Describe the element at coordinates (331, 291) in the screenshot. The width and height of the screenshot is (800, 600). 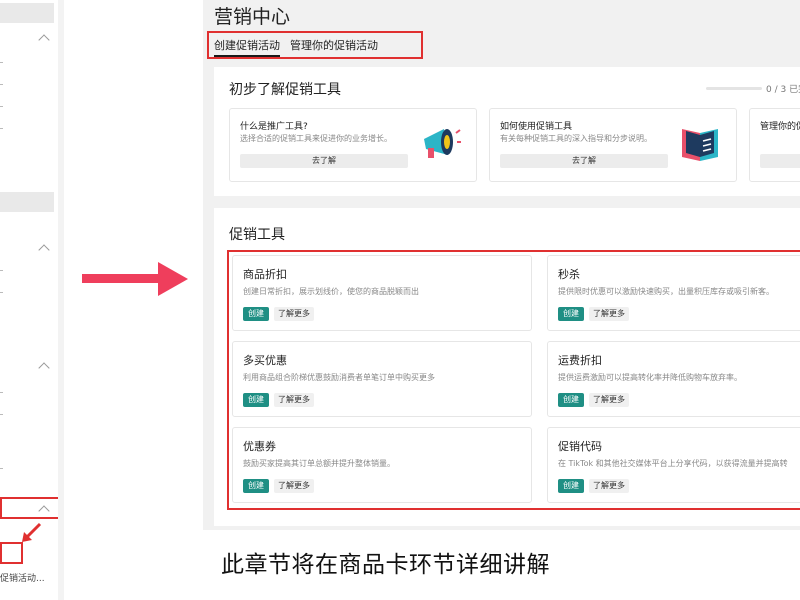
I see `tool-desc: 创建日常折扣，展示划线价，使您的商品脱颖而出` at that location.